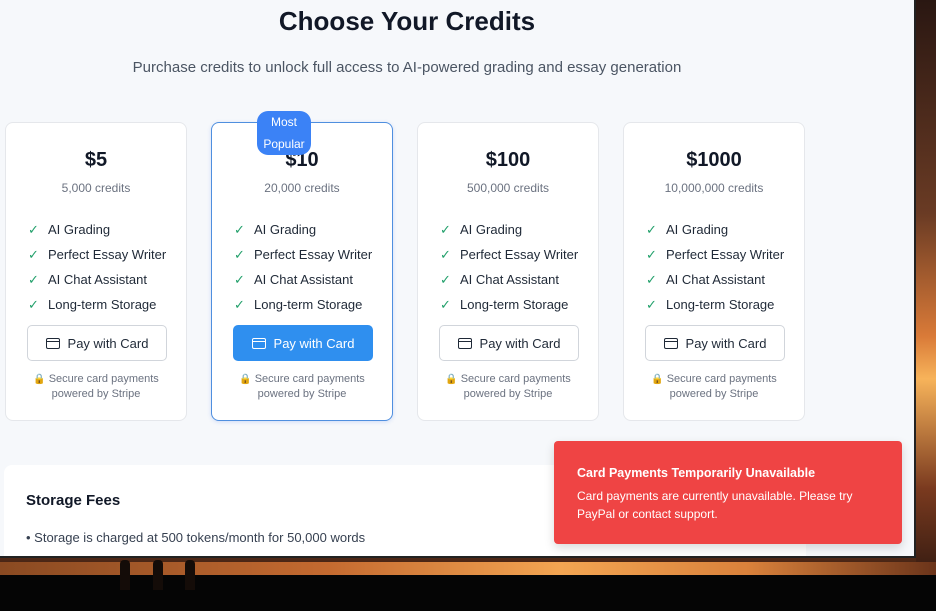  I want to click on wallpaper-silhouette, so click(468, 593).